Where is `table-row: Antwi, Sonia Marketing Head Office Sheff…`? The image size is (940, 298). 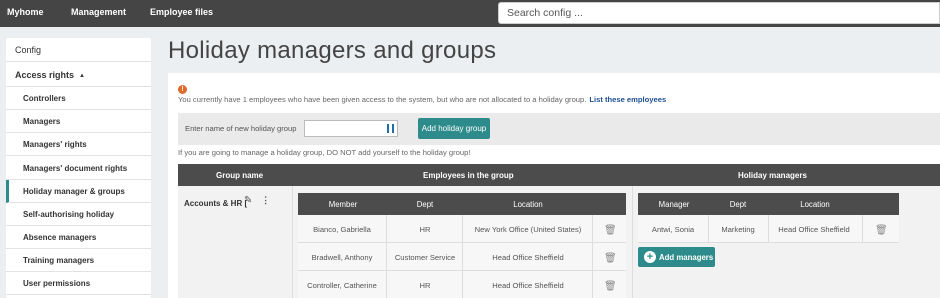
table-row: Antwi, Sonia Marketing Head Office Sheff… is located at coordinates (768, 229).